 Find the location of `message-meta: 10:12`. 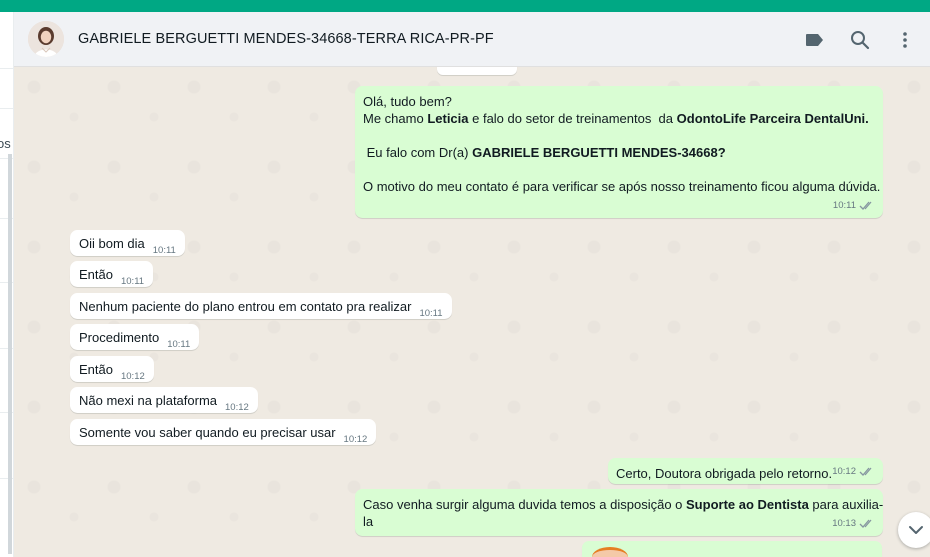

message-meta: 10:12 is located at coordinates (853, 471).